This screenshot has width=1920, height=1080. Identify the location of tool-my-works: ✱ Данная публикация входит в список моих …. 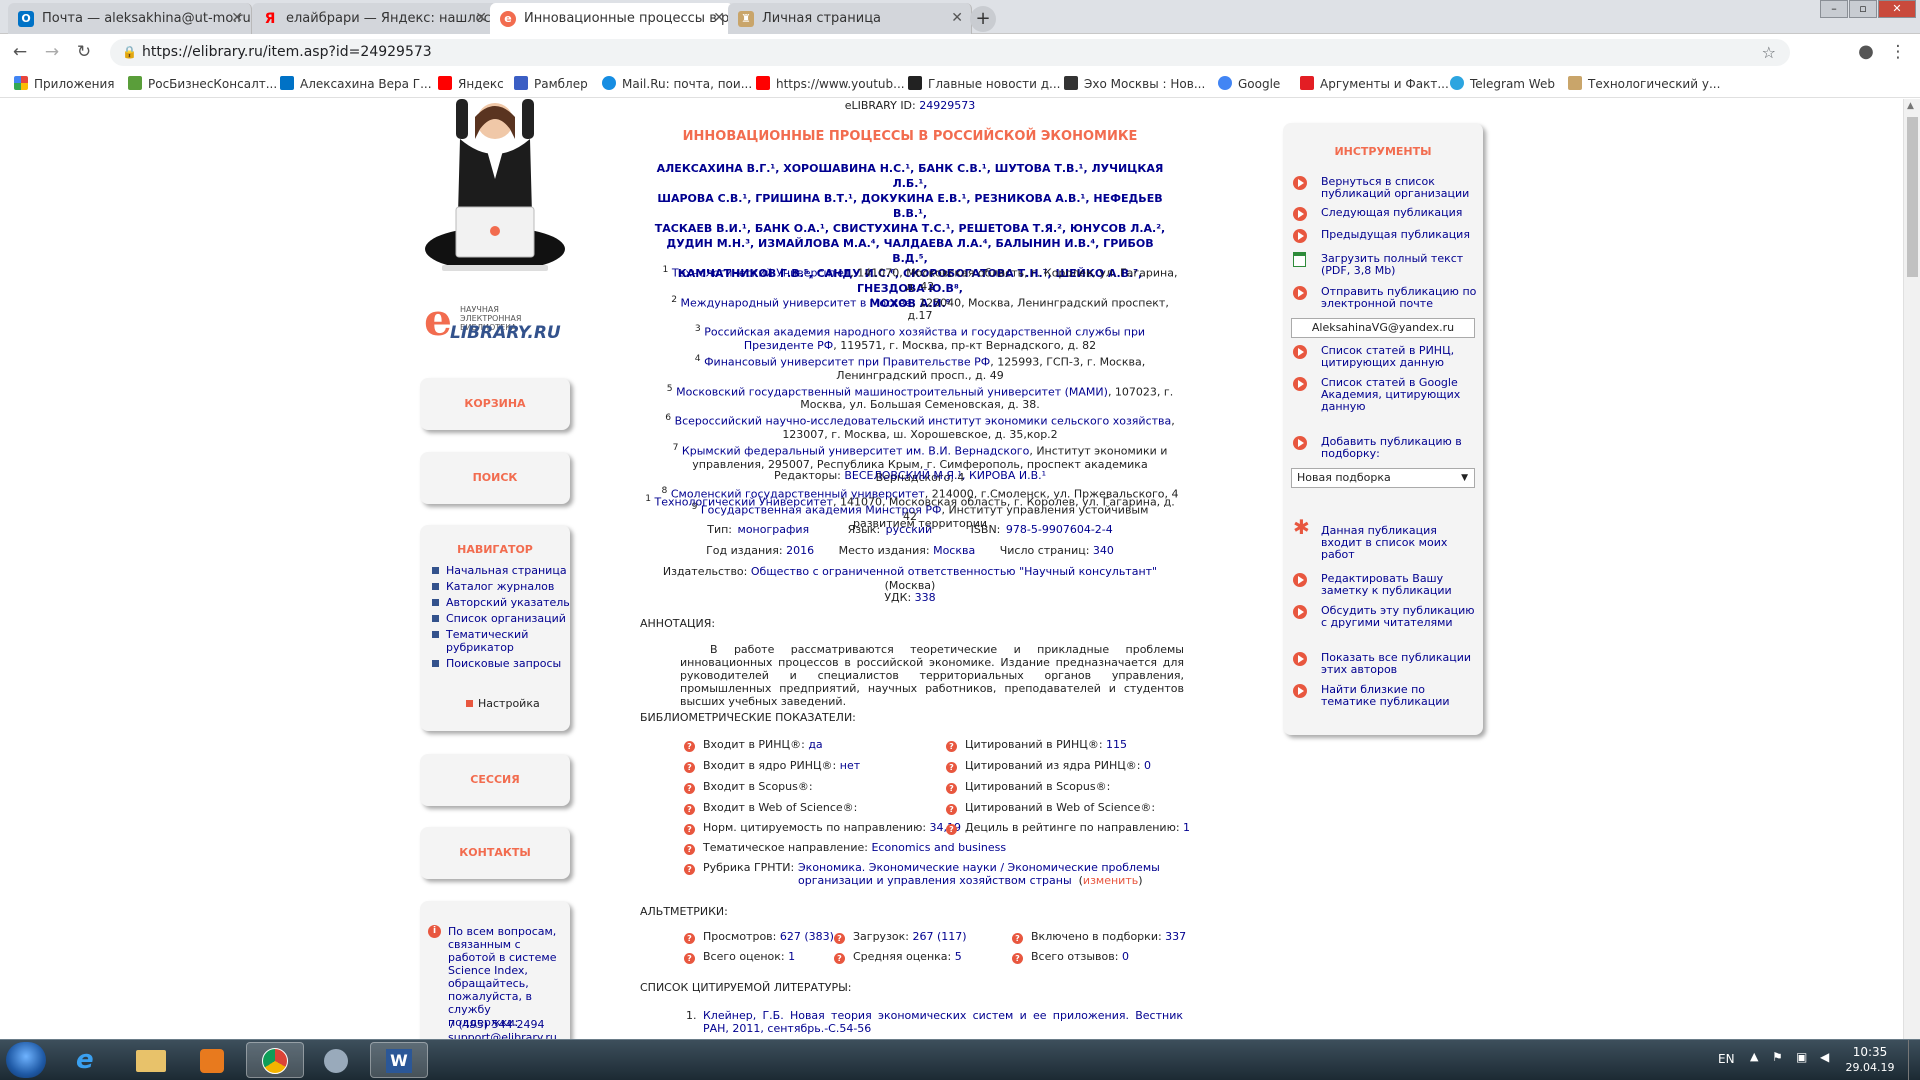
(1385, 539).